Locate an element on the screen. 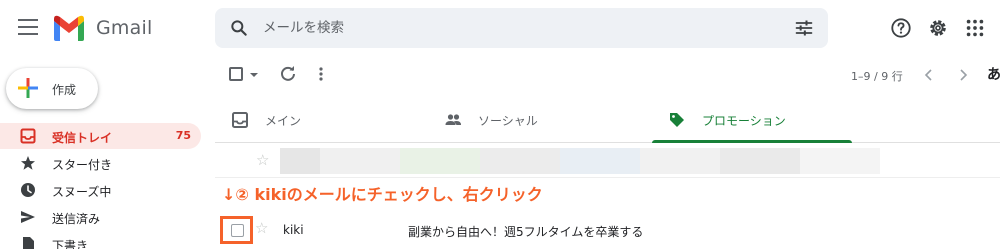 This screenshot has width=1000, height=249. active-tab-indicator is located at coordinates (752, 141).